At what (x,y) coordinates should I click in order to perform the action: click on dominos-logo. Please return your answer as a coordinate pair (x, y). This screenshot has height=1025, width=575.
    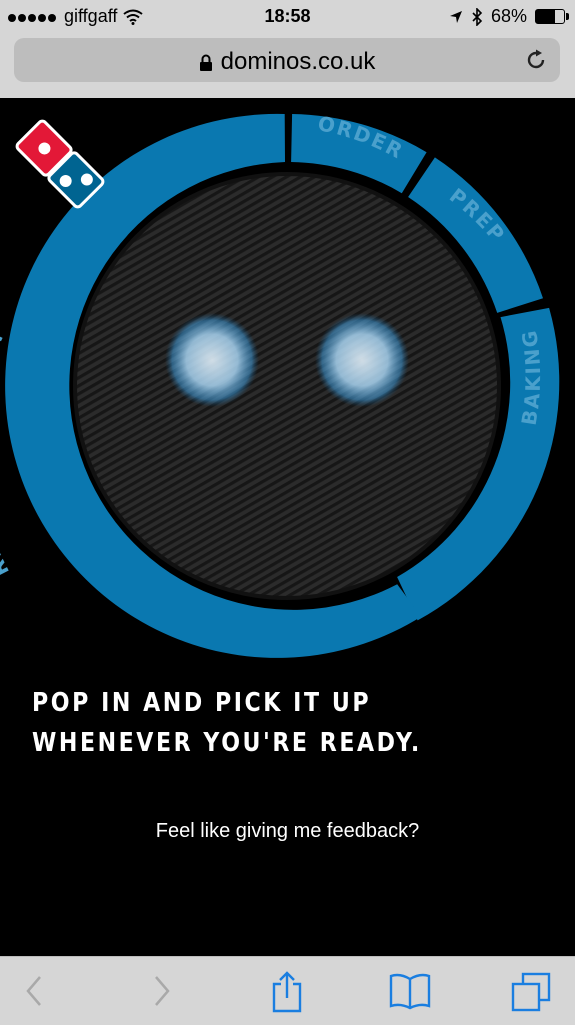
    Looking at the image, I should click on (60, 164).